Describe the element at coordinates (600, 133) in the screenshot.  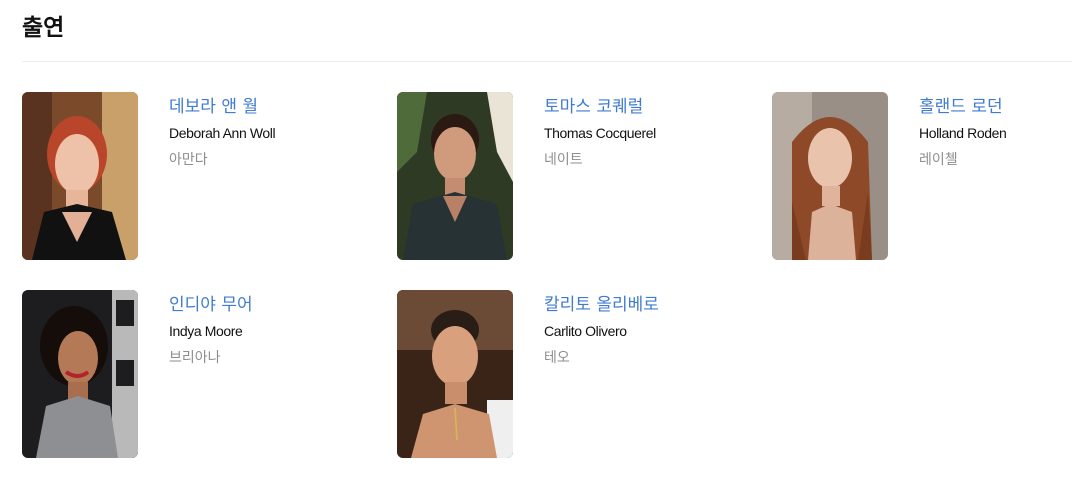
I see `cast-name-english: Thomas Cocquerel` at that location.